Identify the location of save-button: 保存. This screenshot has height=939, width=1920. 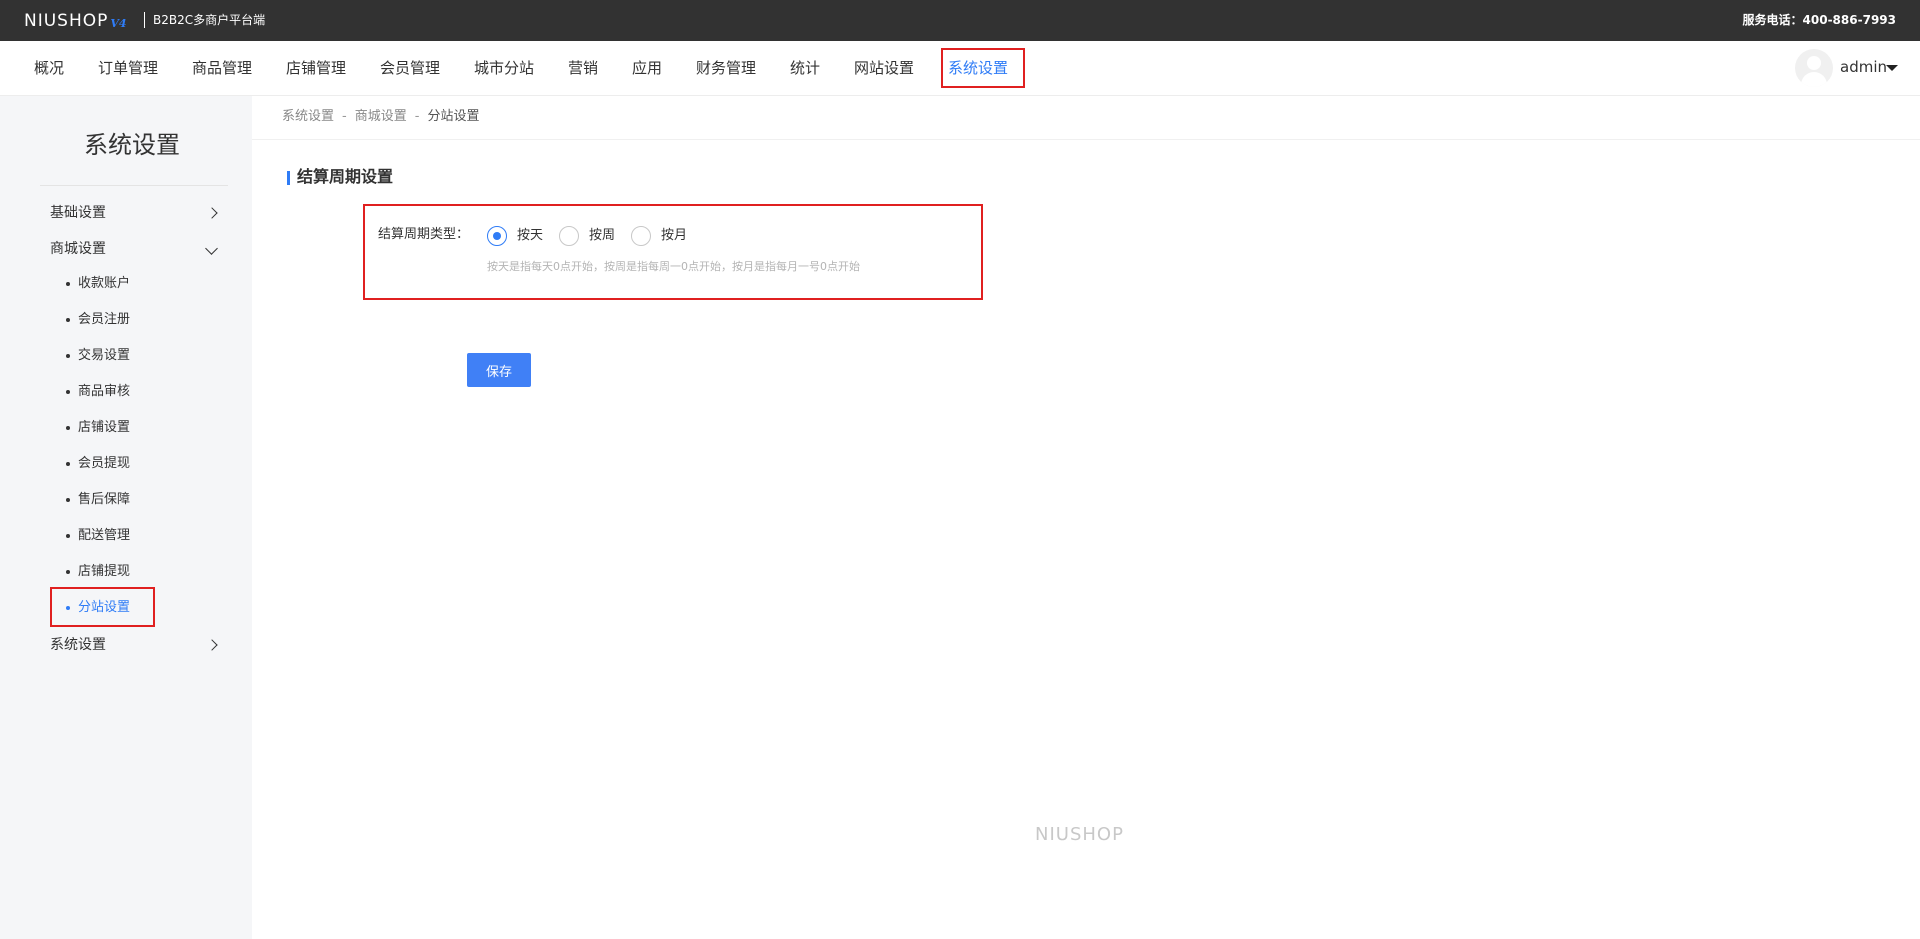
(499, 370).